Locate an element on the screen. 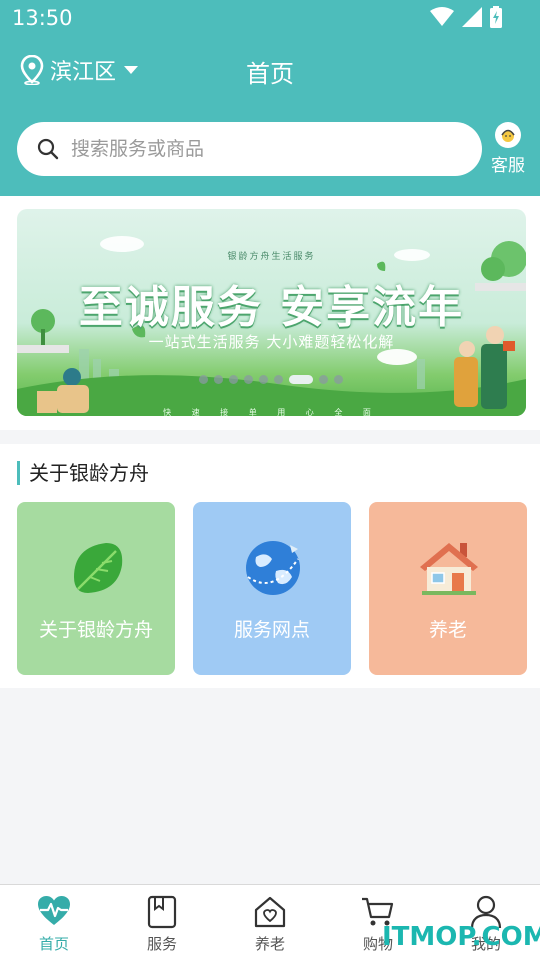 Image resolution: width=540 pixels, height=960 pixels. section-title: 关于银龄方舟 is located at coordinates (83, 473).